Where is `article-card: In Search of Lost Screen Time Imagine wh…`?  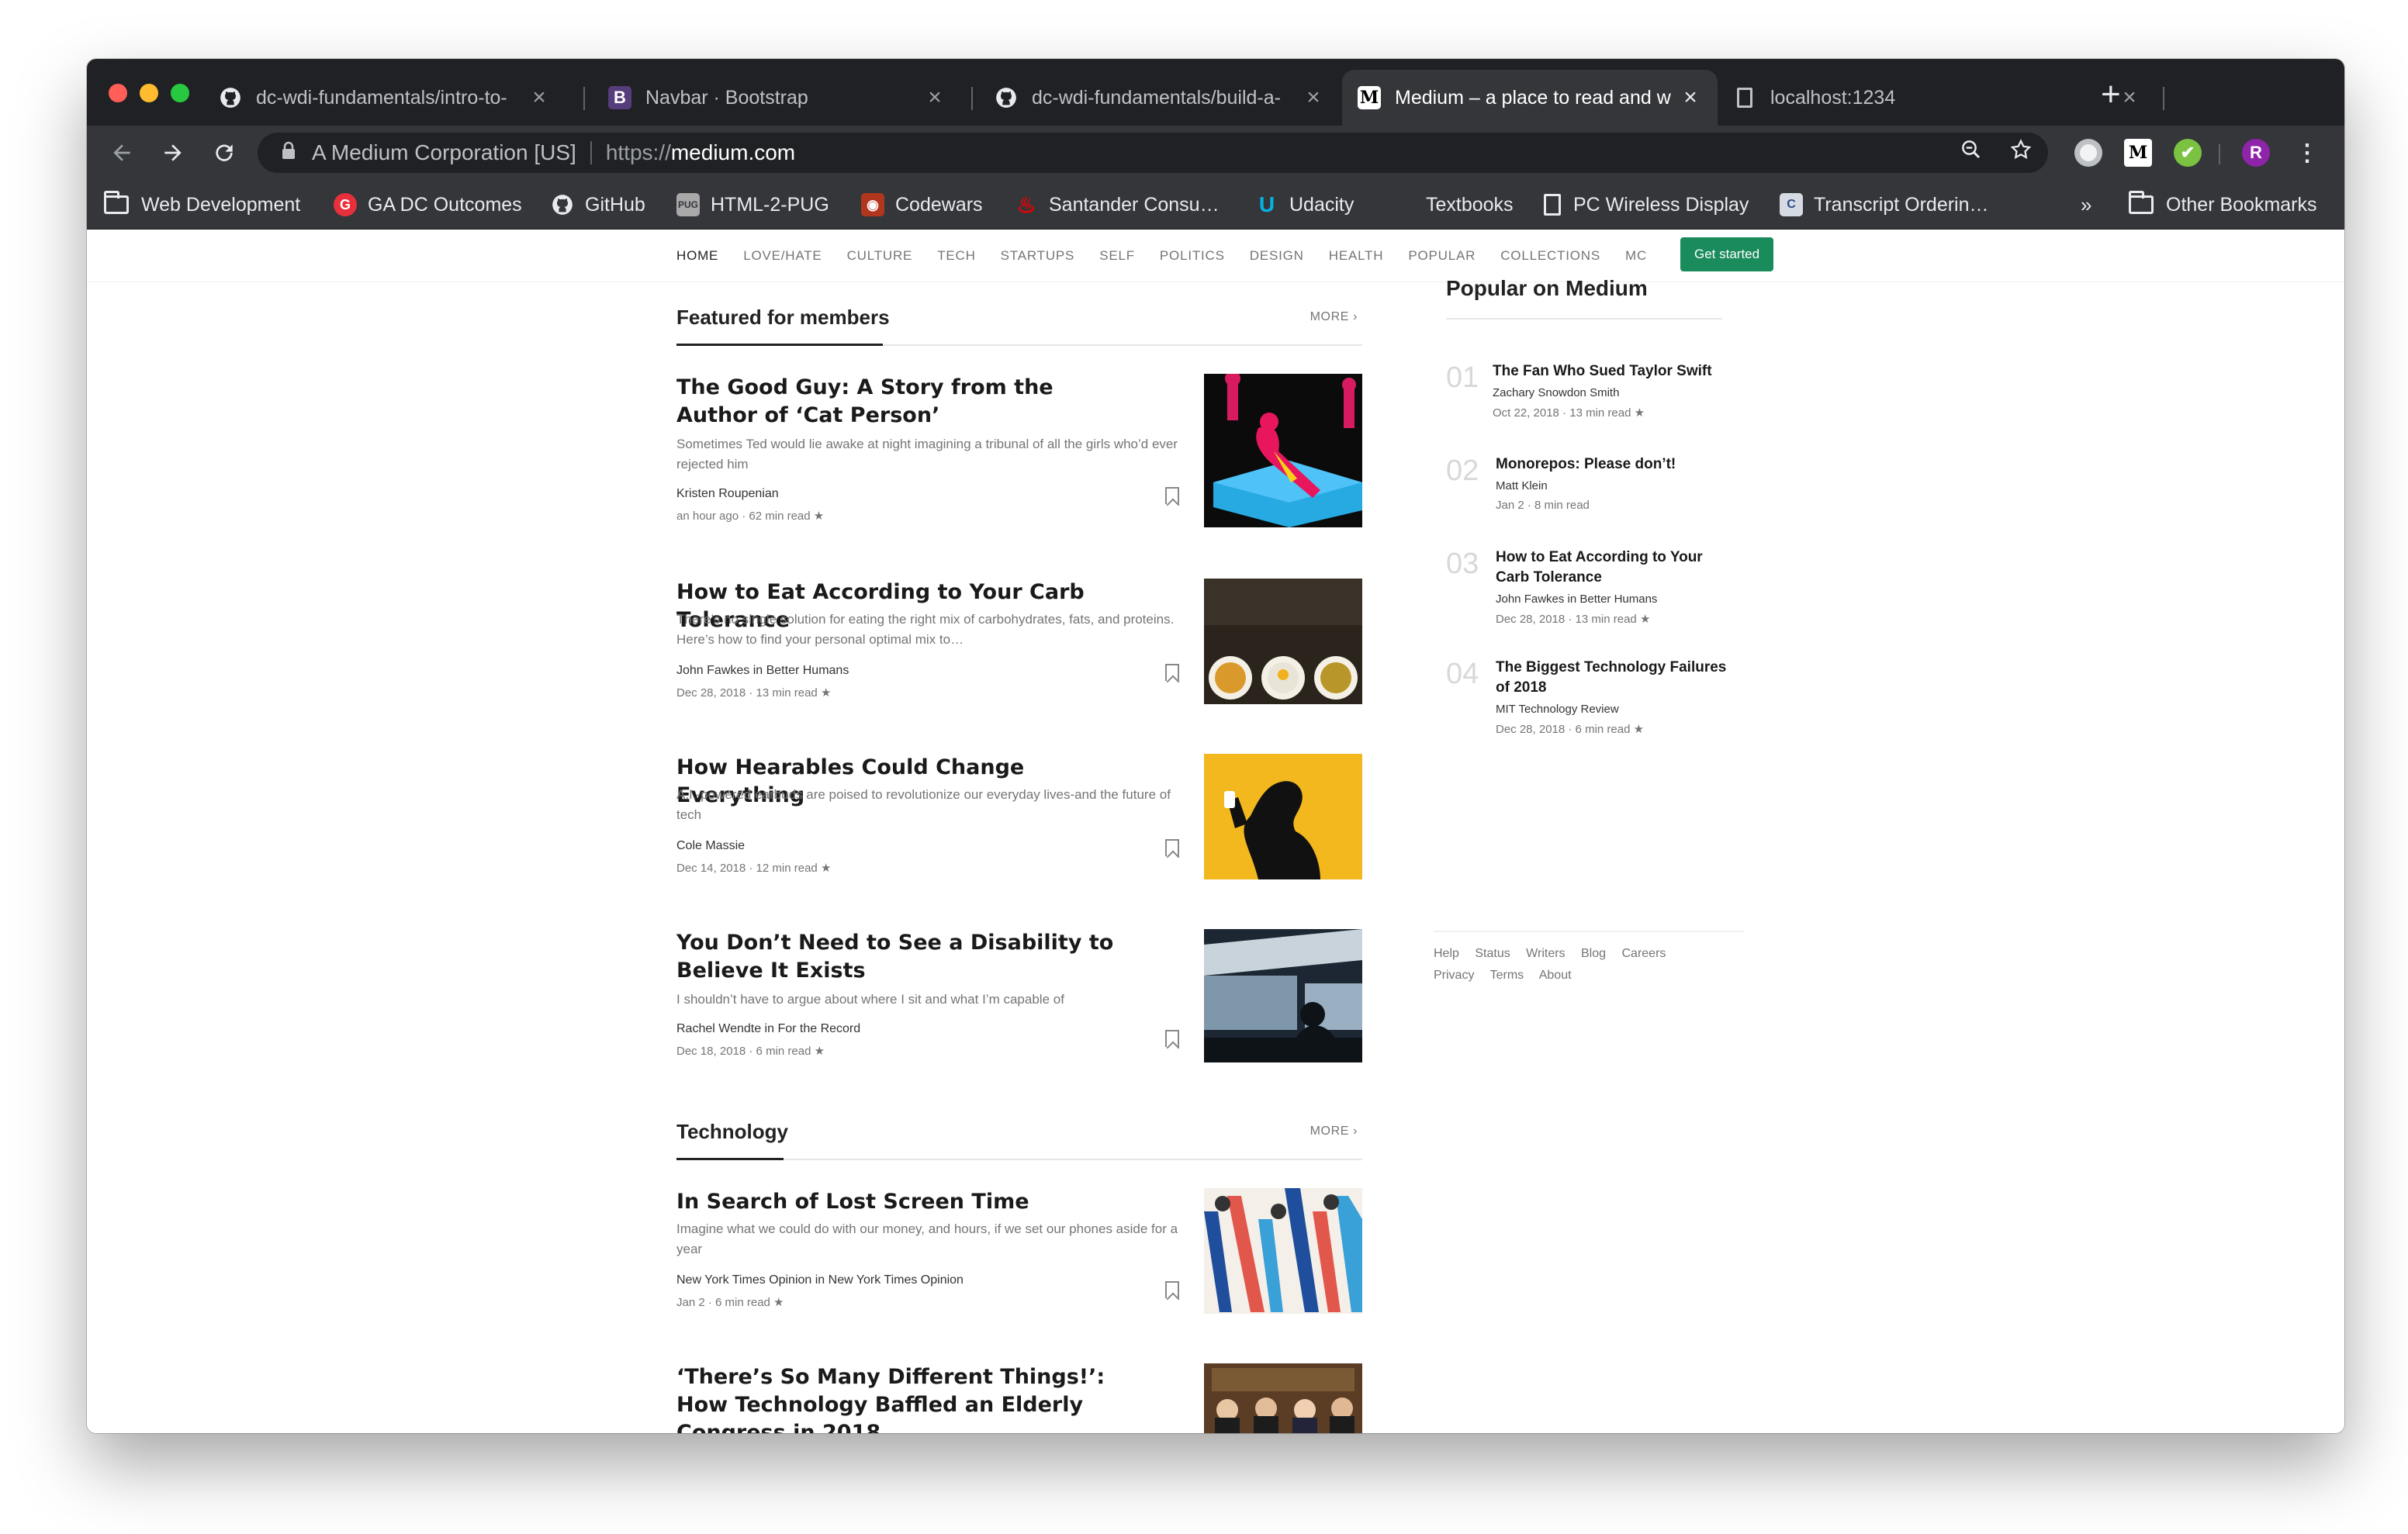 article-card: In Search of Lost Screen Time Imagine wh… is located at coordinates (1019, 1254).